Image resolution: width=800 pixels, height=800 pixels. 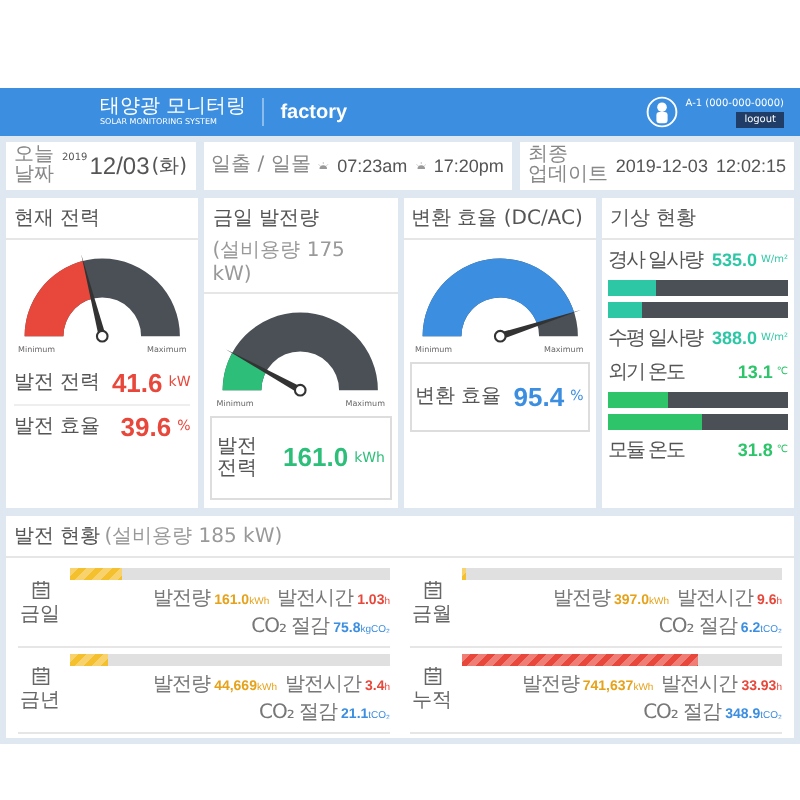 What do you see at coordinates (645, 373) in the screenshot?
I see `weather-label: 외기 온도` at bounding box center [645, 373].